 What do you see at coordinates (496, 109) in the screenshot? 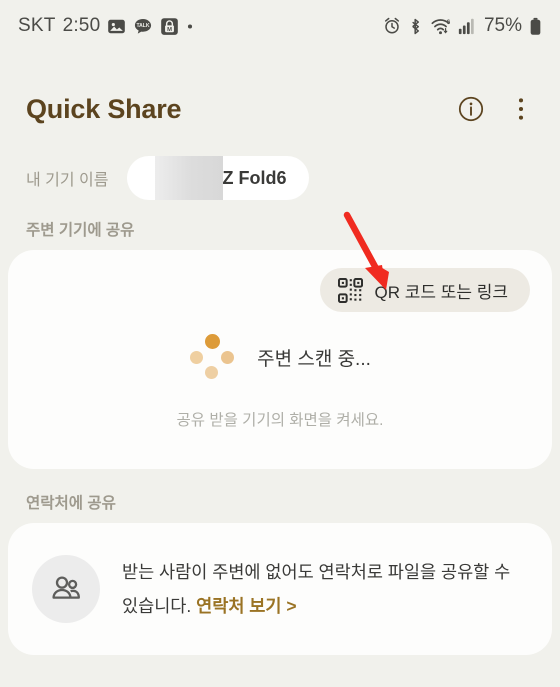
I see `header-actions` at bounding box center [496, 109].